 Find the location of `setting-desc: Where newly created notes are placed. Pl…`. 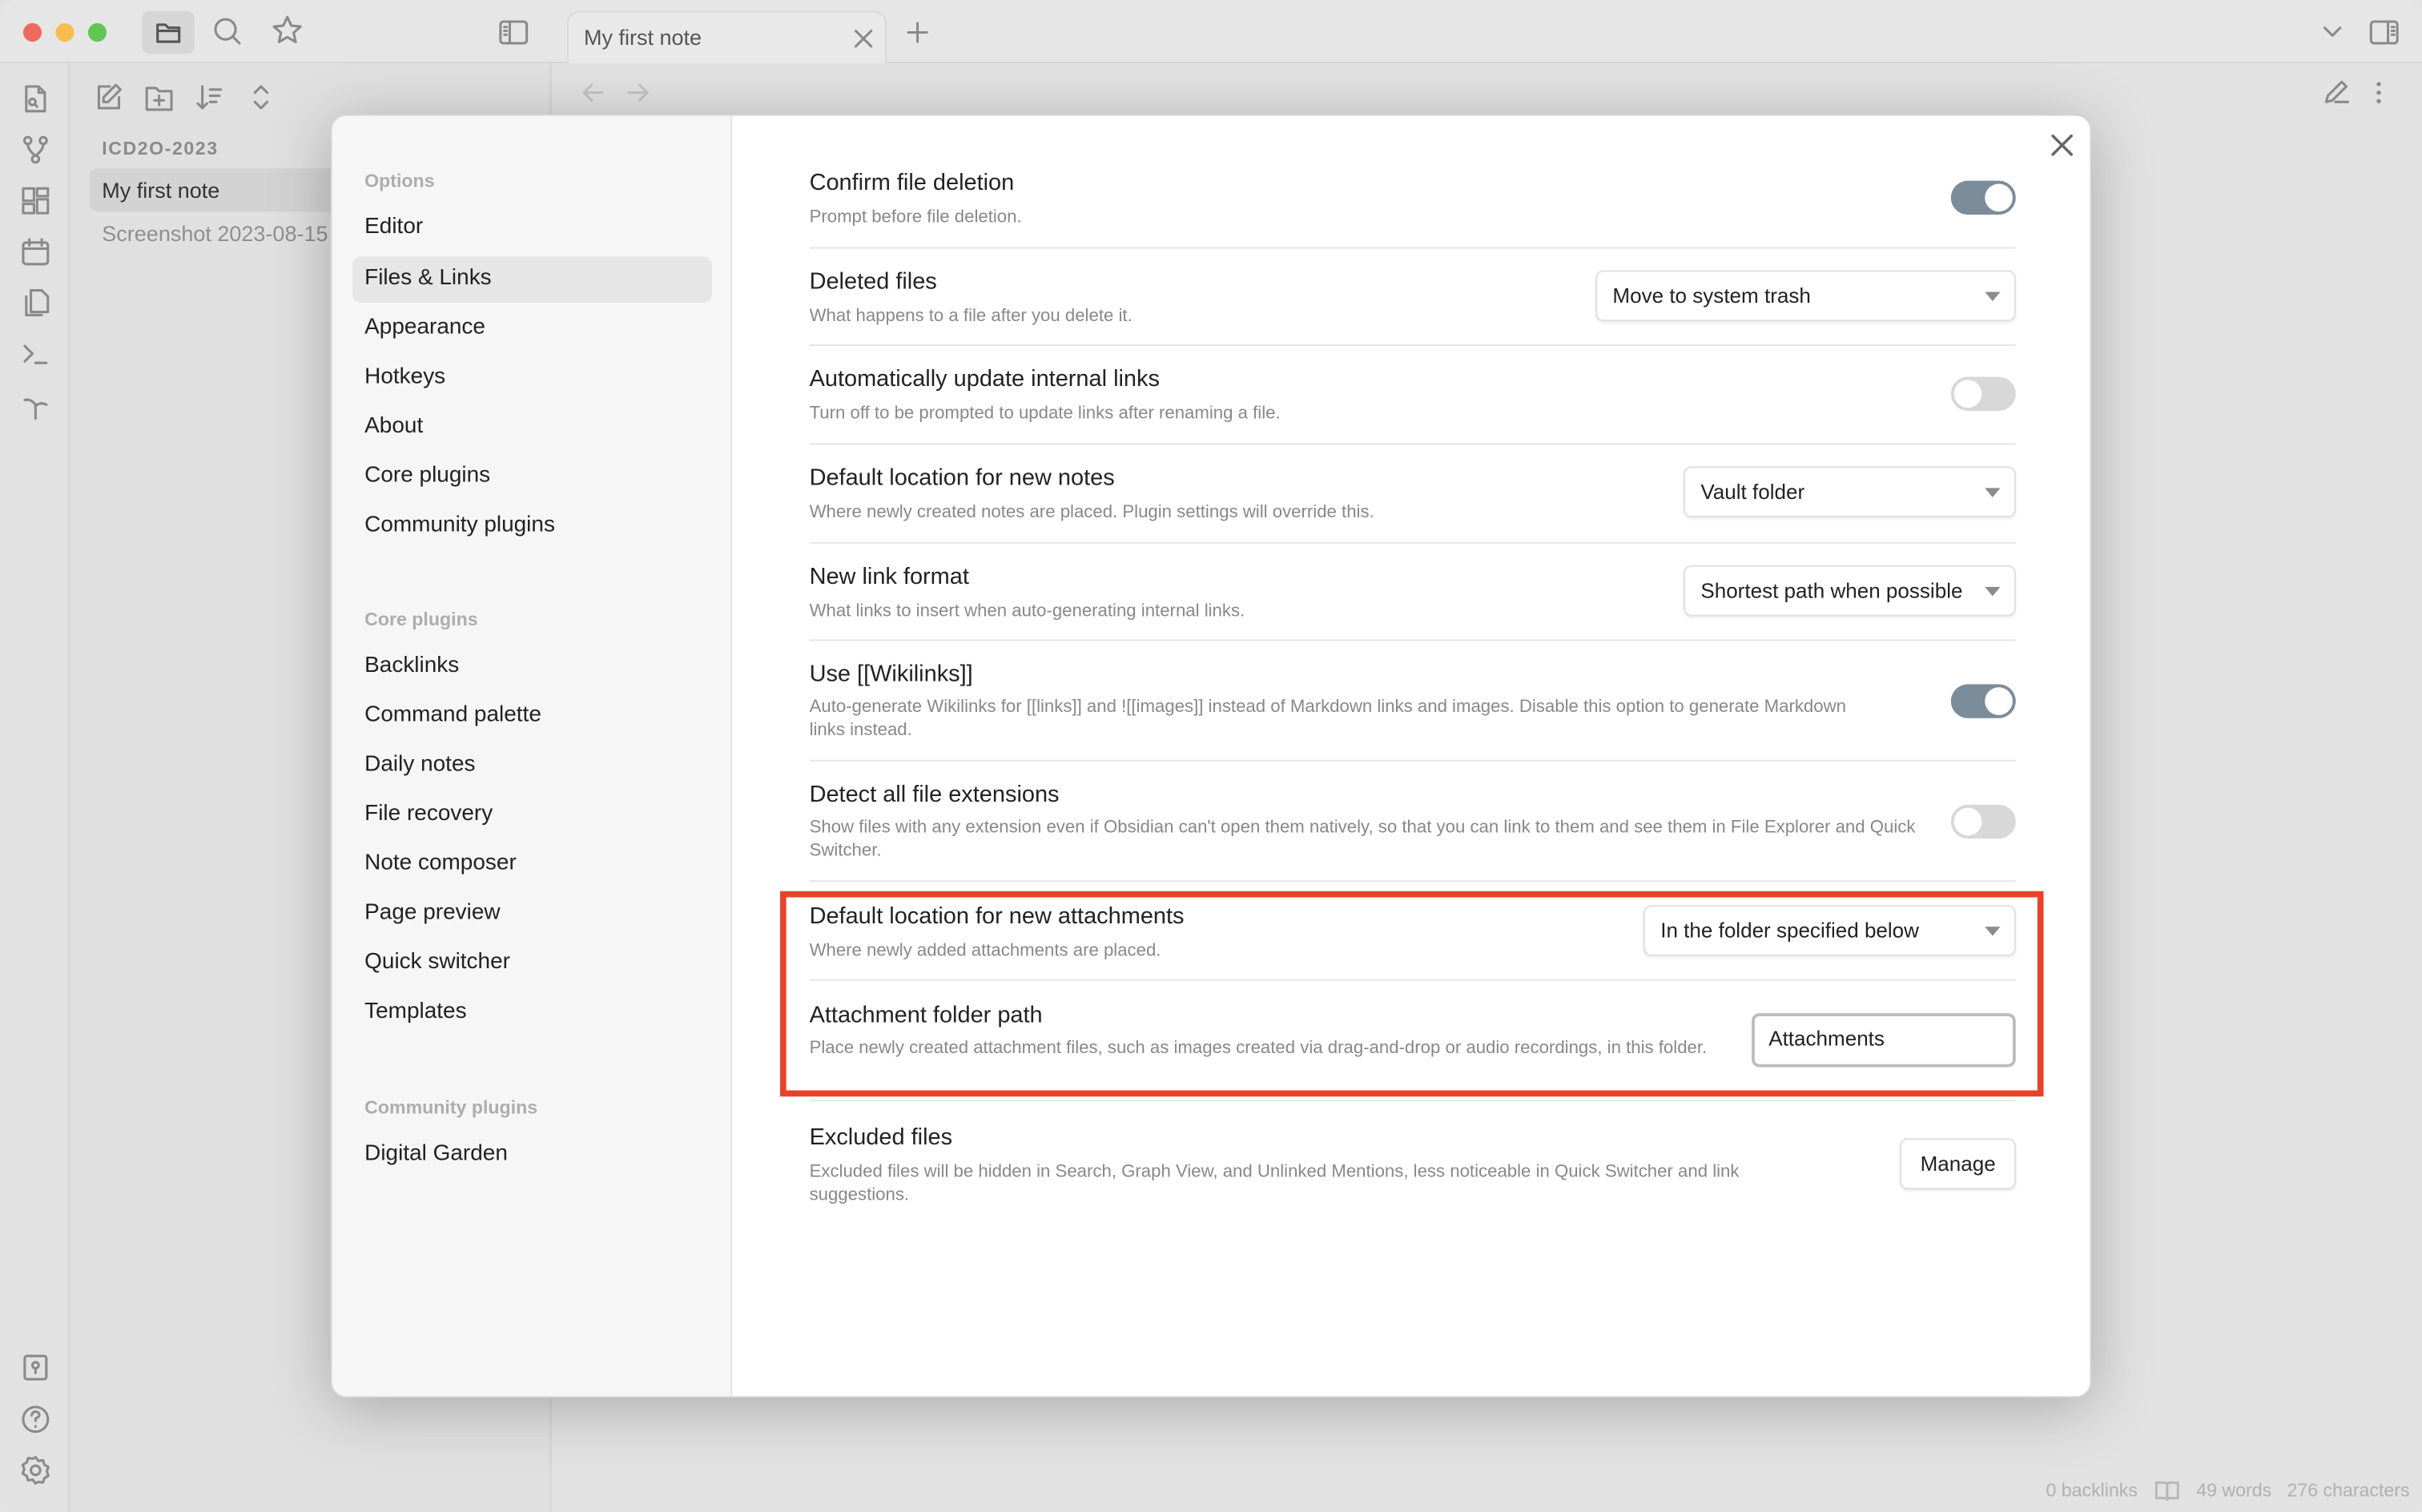

setting-desc: Where newly created notes are placed. Pl… is located at coordinates (1091, 512).